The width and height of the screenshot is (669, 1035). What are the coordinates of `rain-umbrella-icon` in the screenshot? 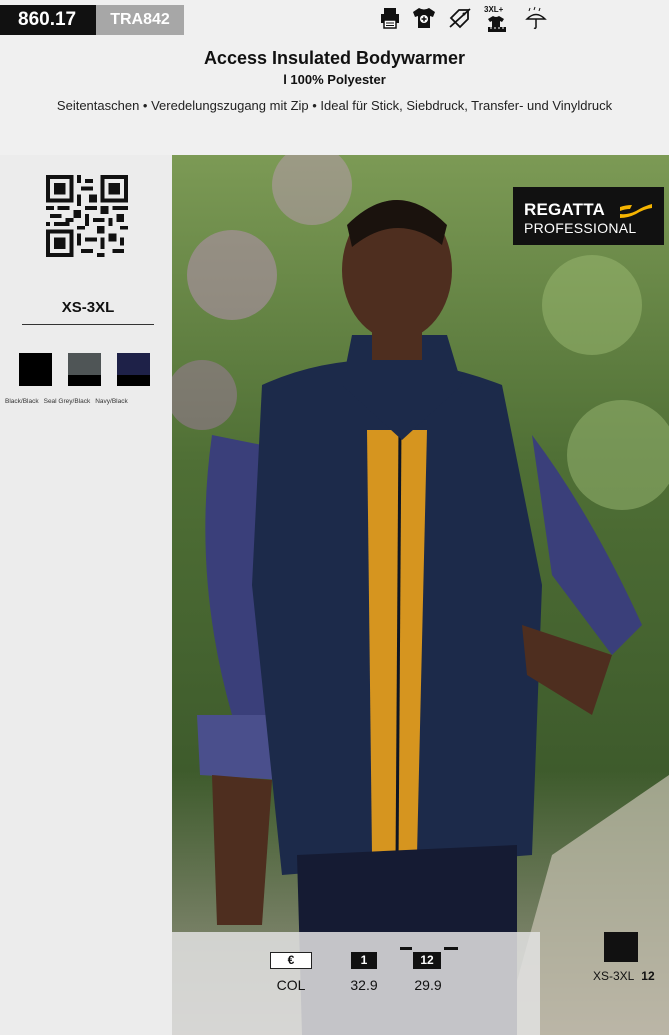 It's located at (536, 20).